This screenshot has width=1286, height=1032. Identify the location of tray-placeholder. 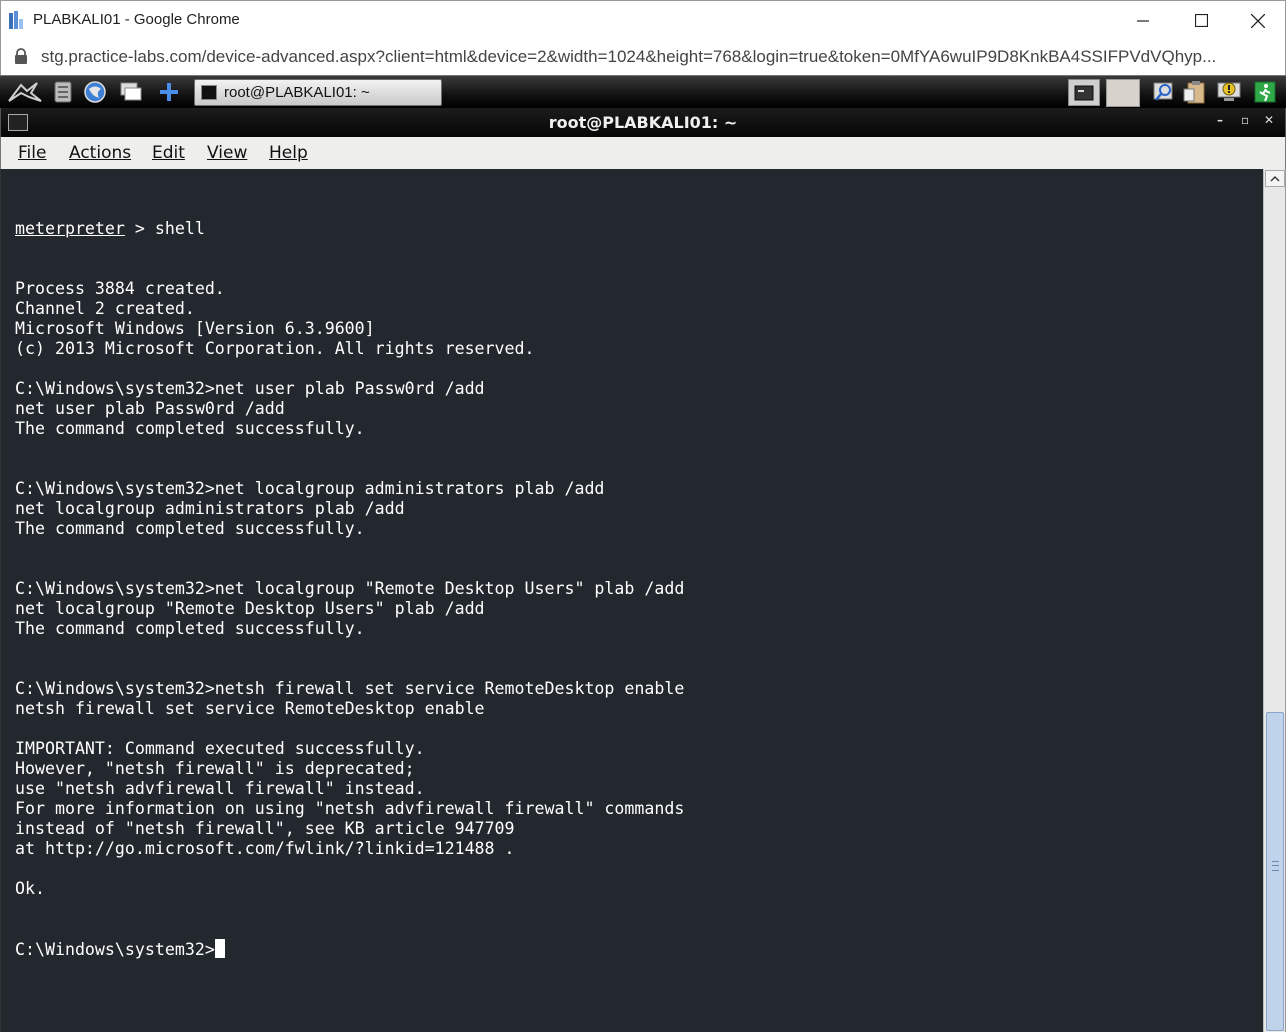
(1123, 93).